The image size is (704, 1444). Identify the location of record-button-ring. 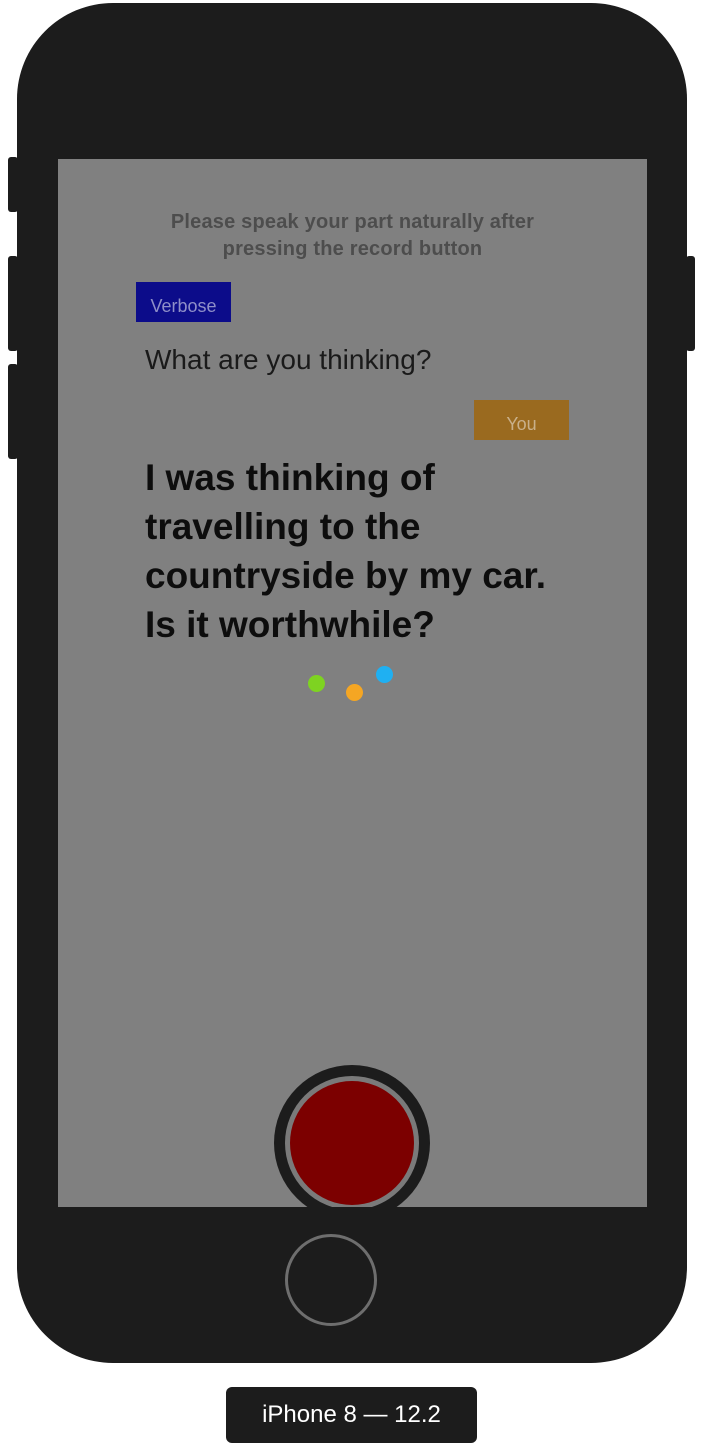
(352, 1141).